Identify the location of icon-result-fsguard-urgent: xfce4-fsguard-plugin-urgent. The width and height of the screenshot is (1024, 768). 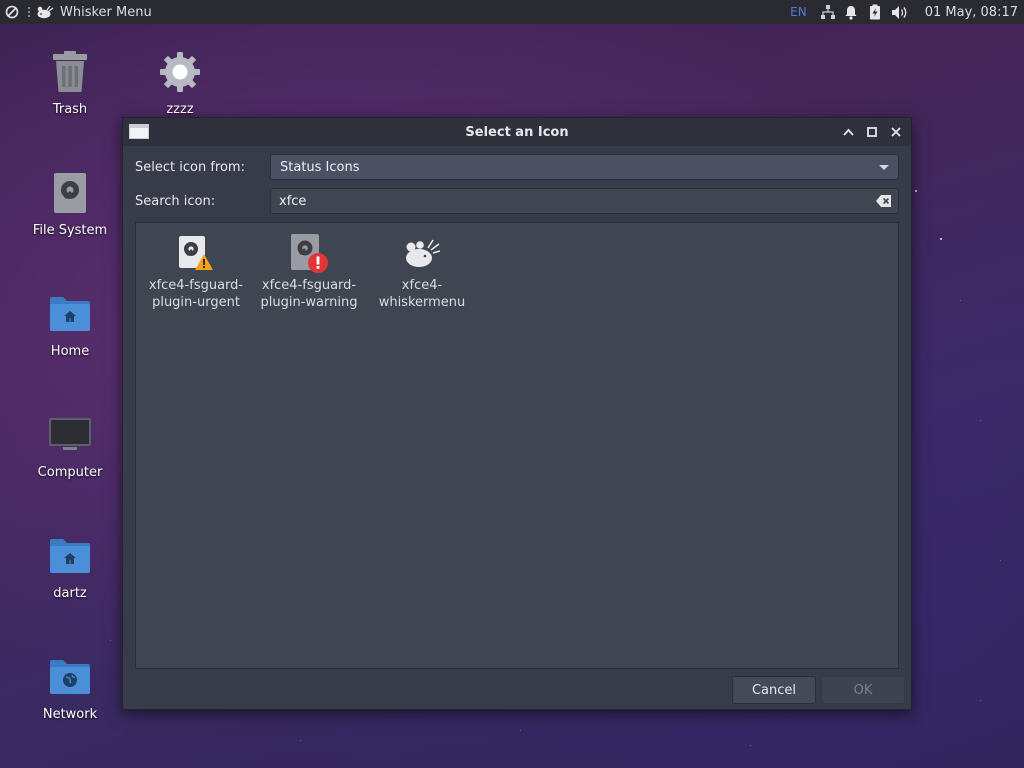
(196, 272).